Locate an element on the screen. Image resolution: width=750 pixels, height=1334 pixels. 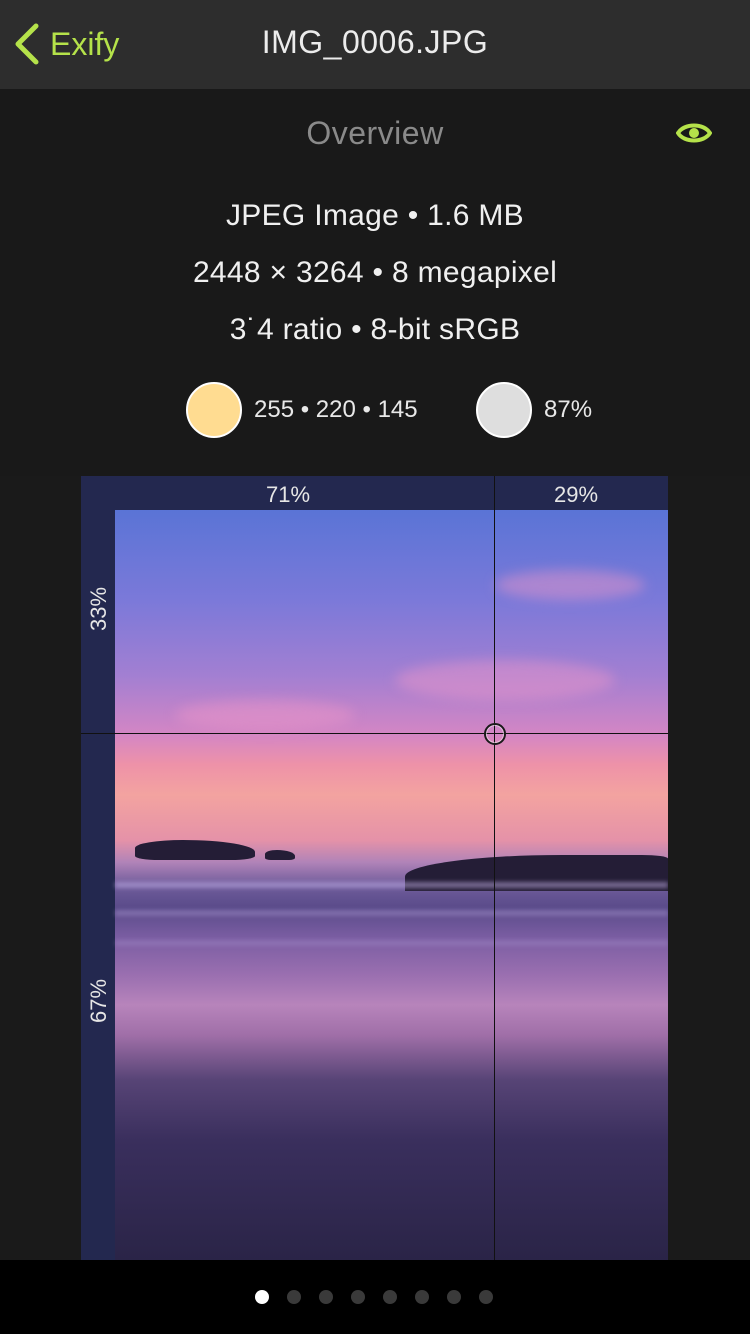
section-title: Overview is located at coordinates (375, 133).